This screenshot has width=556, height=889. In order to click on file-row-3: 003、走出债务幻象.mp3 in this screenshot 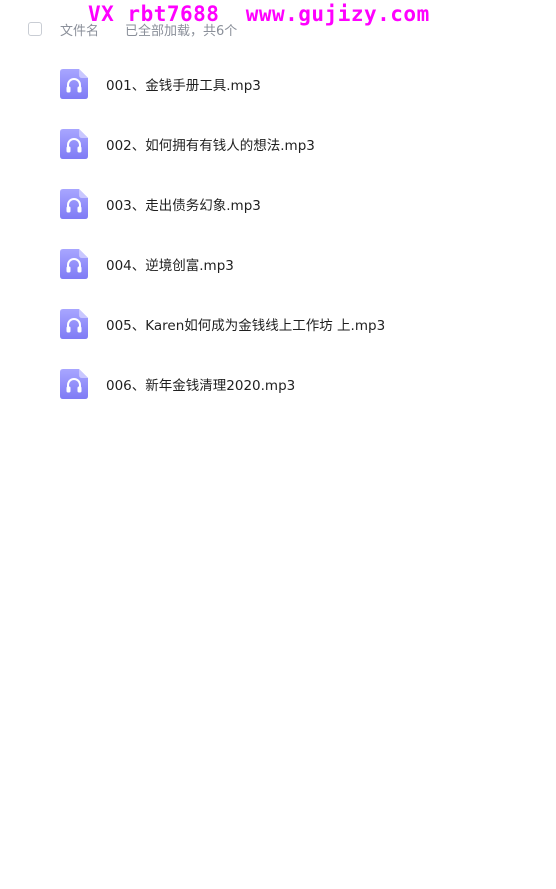, I will do `click(278, 204)`.